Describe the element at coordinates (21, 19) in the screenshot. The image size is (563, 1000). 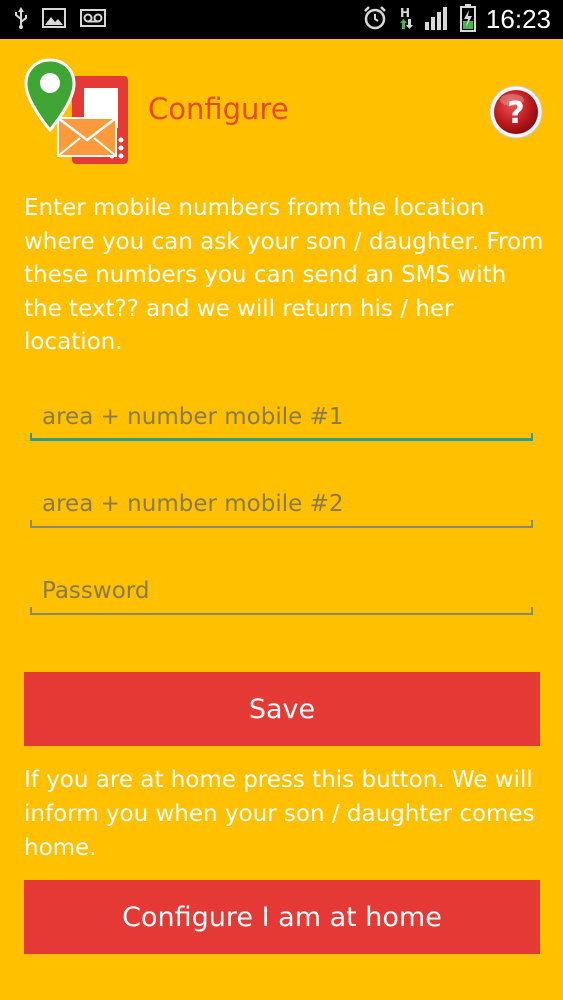
I see `usb-icon` at that location.